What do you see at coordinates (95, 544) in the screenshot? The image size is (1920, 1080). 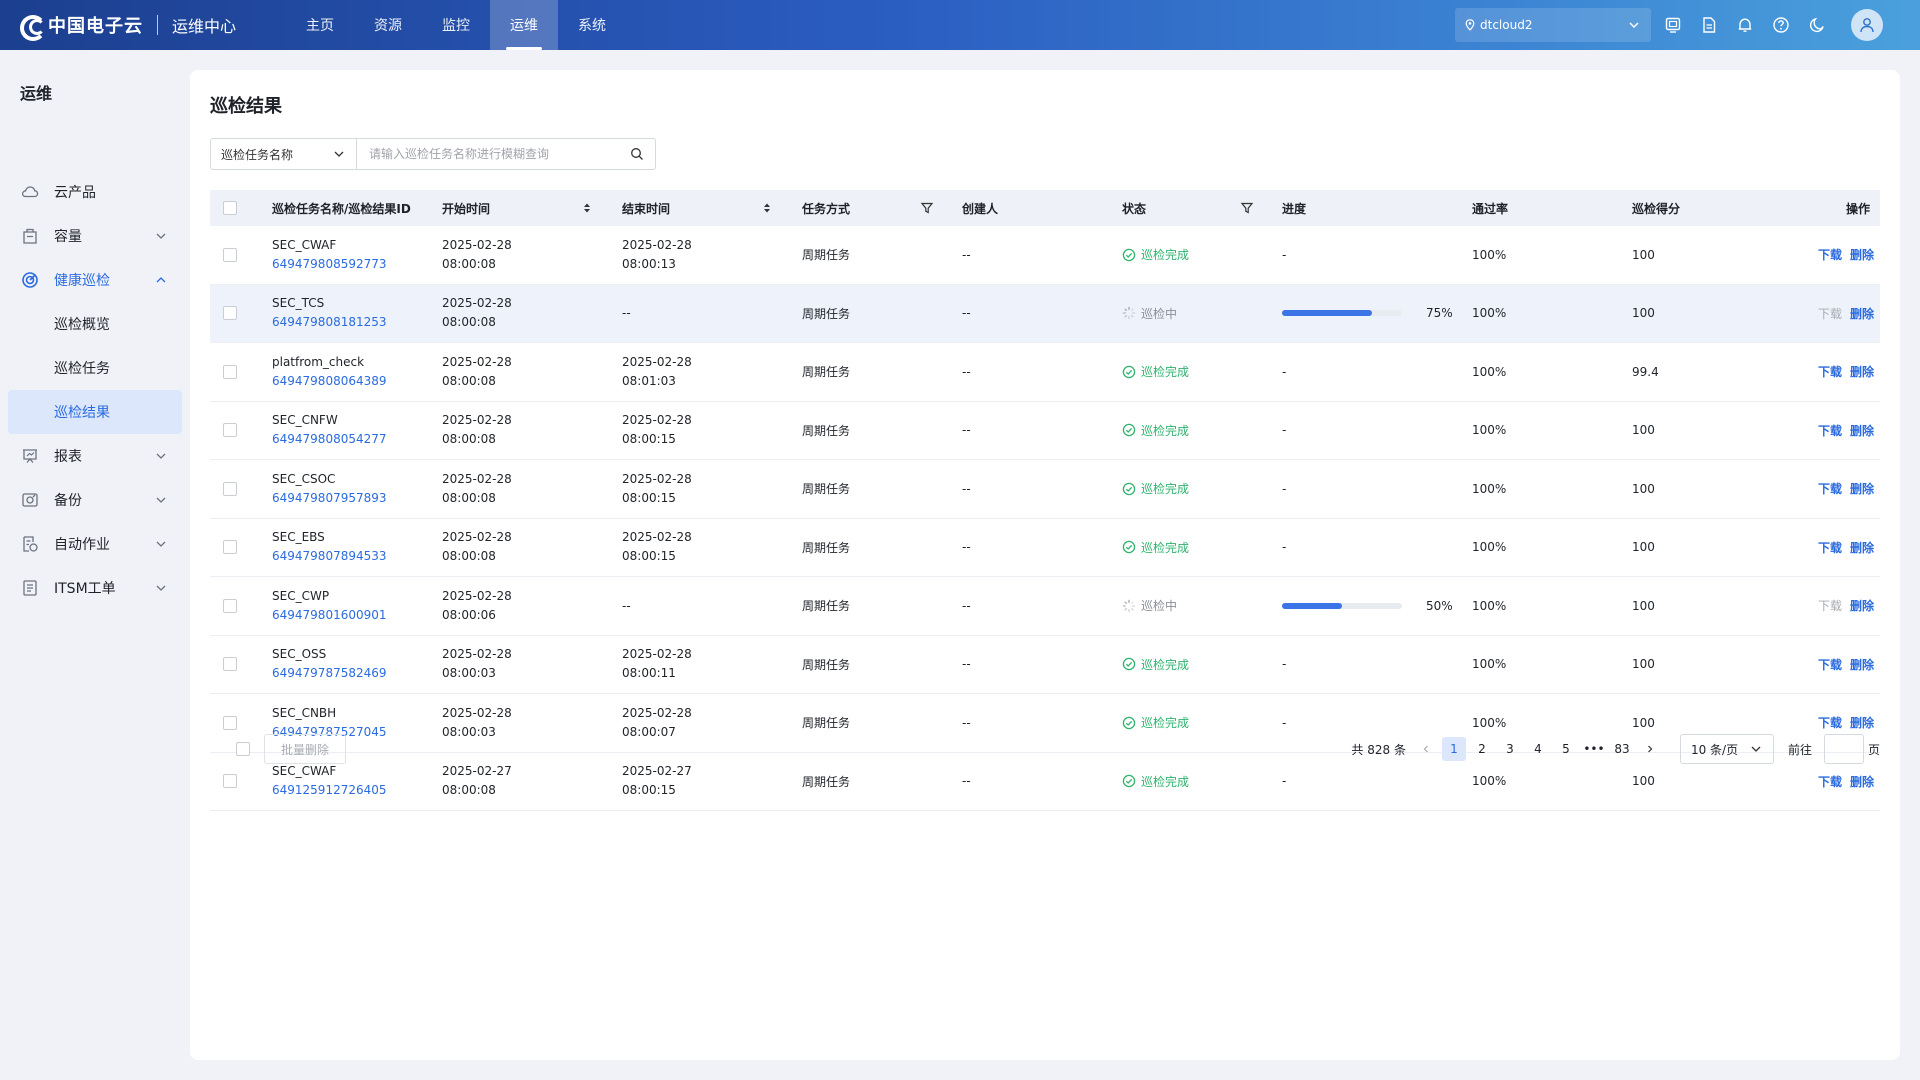 I see `sidebar-item-automation: 自动作业` at bounding box center [95, 544].